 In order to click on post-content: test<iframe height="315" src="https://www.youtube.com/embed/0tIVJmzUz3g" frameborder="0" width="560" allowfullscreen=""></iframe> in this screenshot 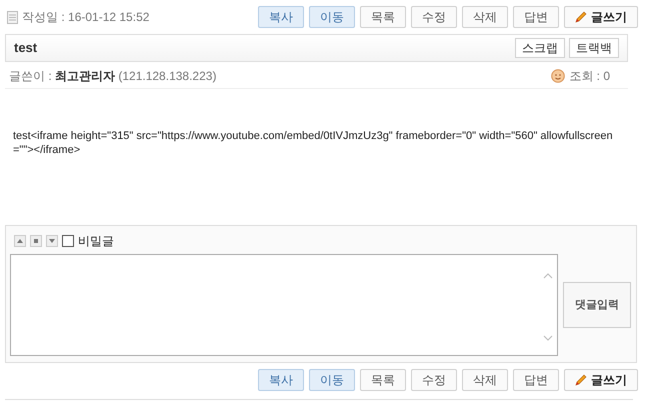, I will do `click(313, 143)`.